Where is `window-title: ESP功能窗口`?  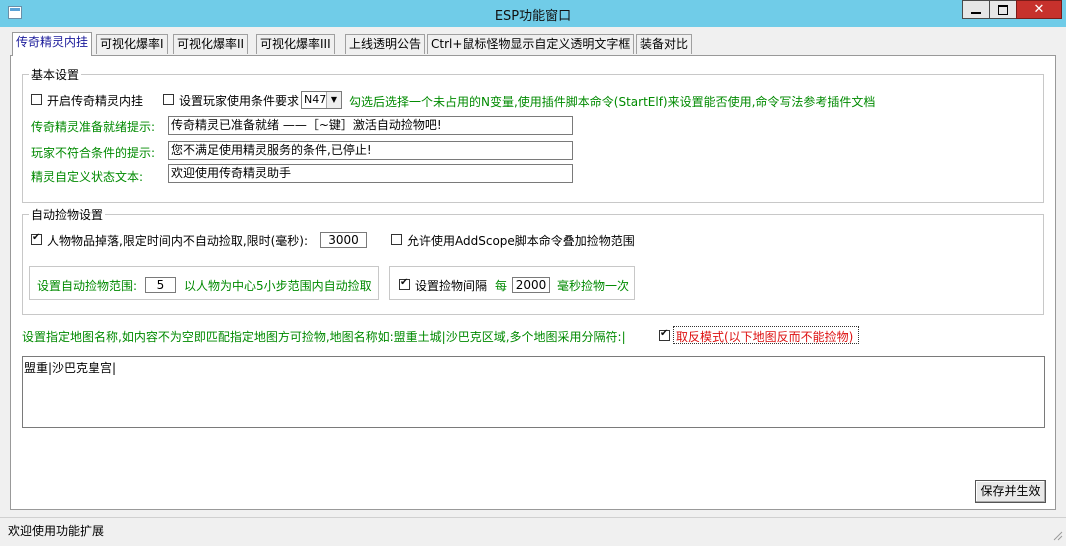
window-title: ESP功能窗口 is located at coordinates (533, 16).